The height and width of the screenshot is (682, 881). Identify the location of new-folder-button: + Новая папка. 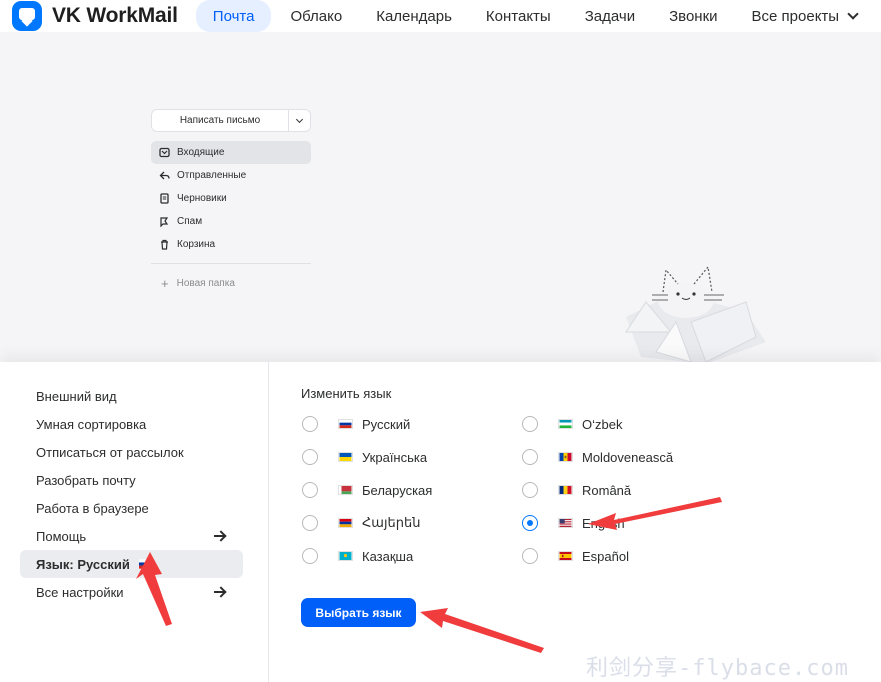
(198, 283).